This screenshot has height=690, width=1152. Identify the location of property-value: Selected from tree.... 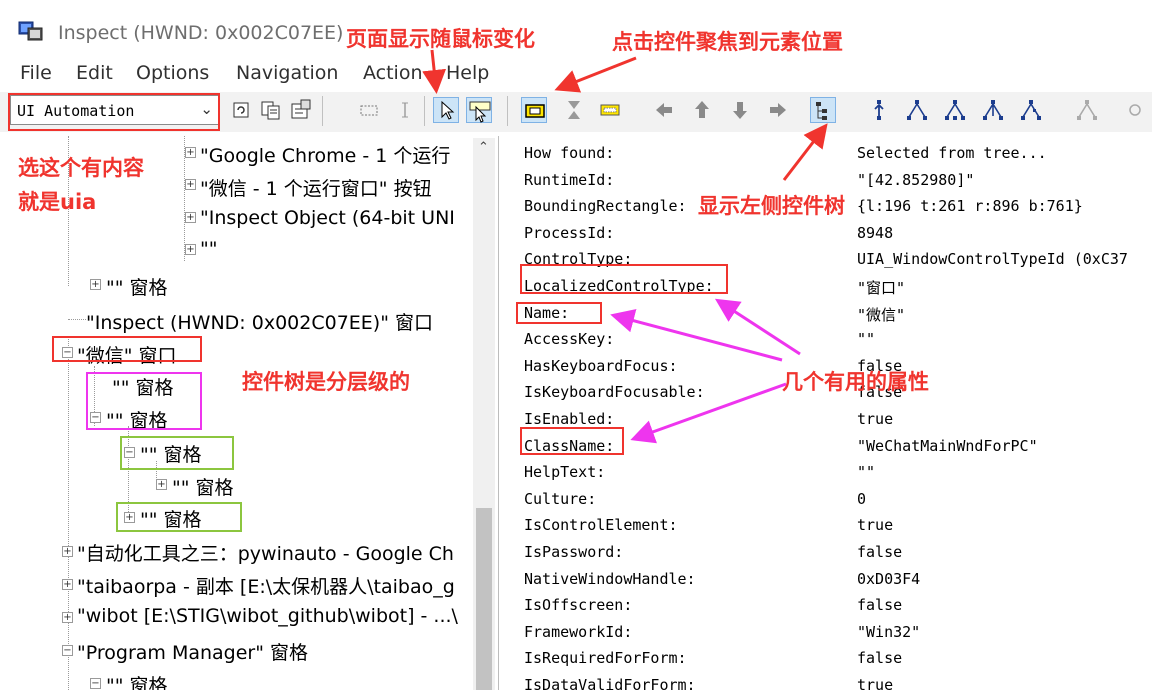
(952, 153).